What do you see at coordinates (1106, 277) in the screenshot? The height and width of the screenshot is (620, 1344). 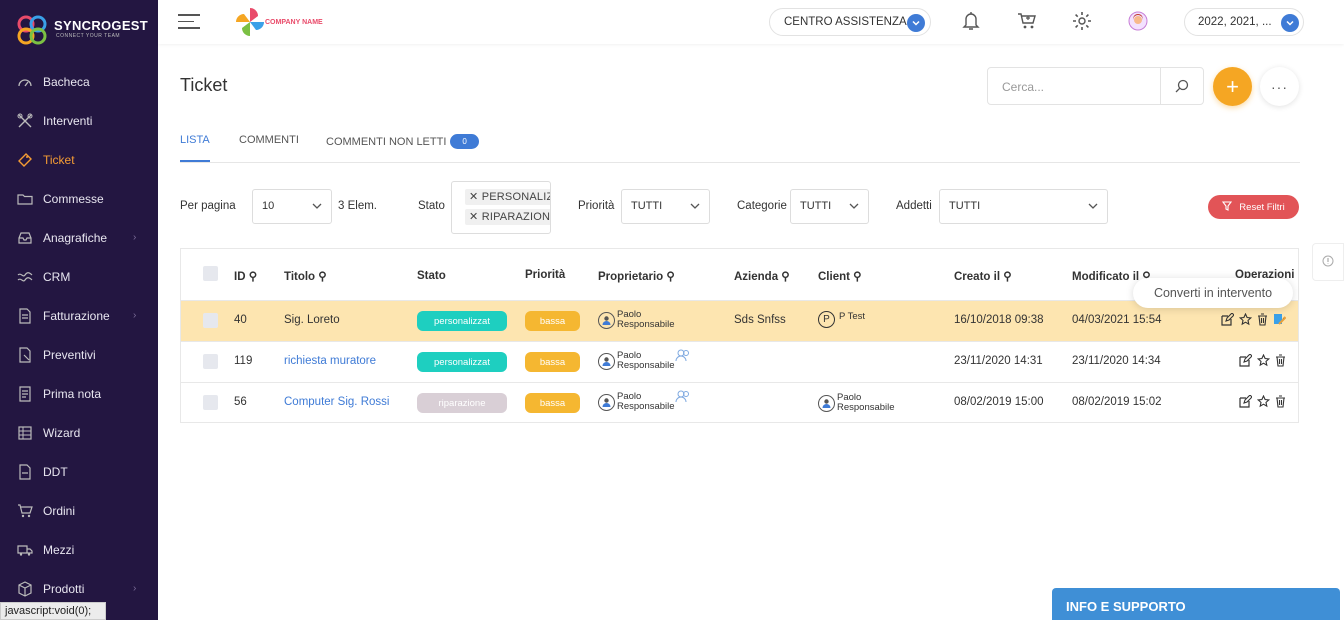 I see `header-label: Modificato il` at bounding box center [1106, 277].